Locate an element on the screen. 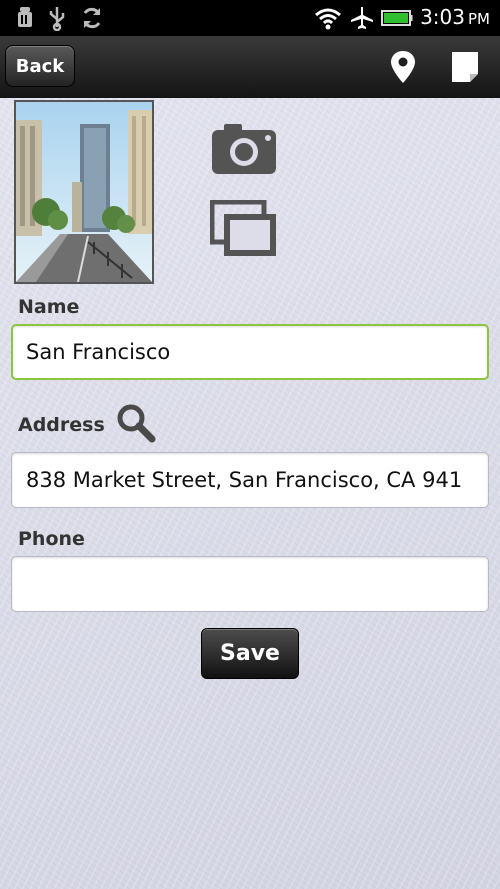 This screenshot has height=889, width=500. place-photo is located at coordinates (84, 192).